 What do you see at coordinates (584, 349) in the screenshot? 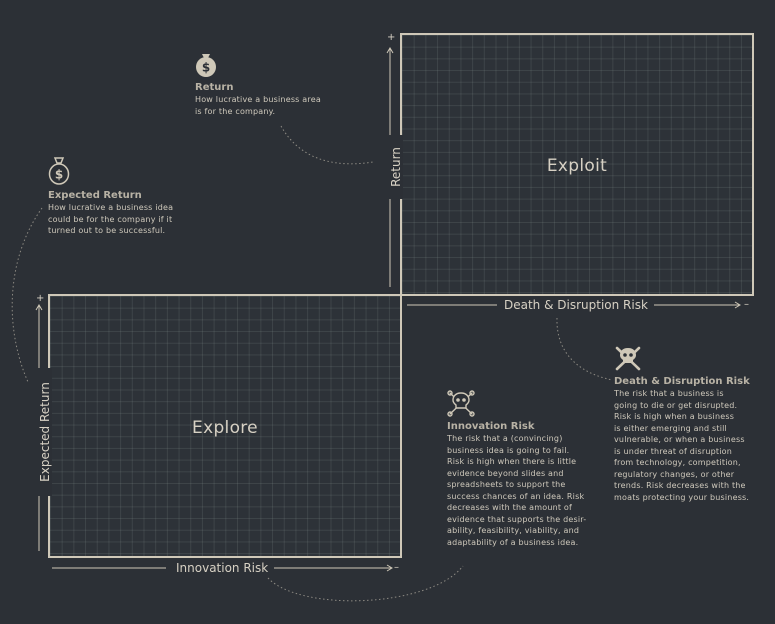
I see `connector-death-risk` at bounding box center [584, 349].